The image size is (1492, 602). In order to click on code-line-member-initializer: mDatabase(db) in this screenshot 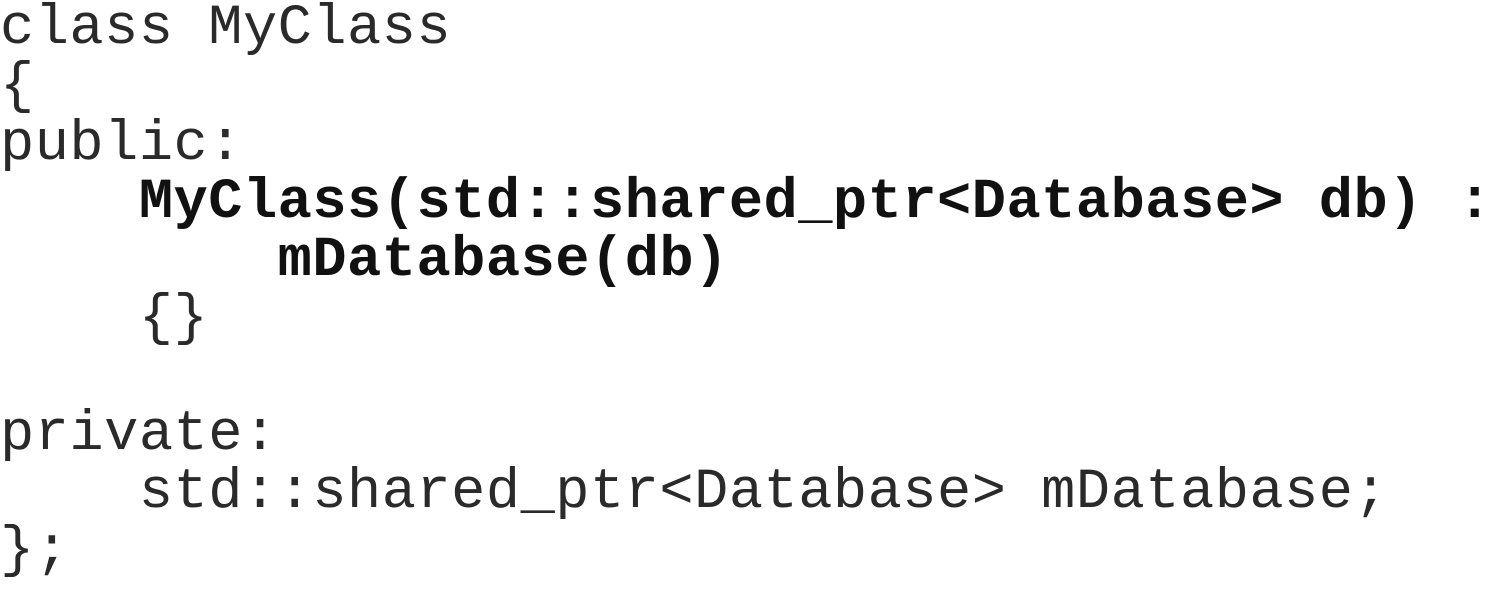, I will do `click(364, 261)`.